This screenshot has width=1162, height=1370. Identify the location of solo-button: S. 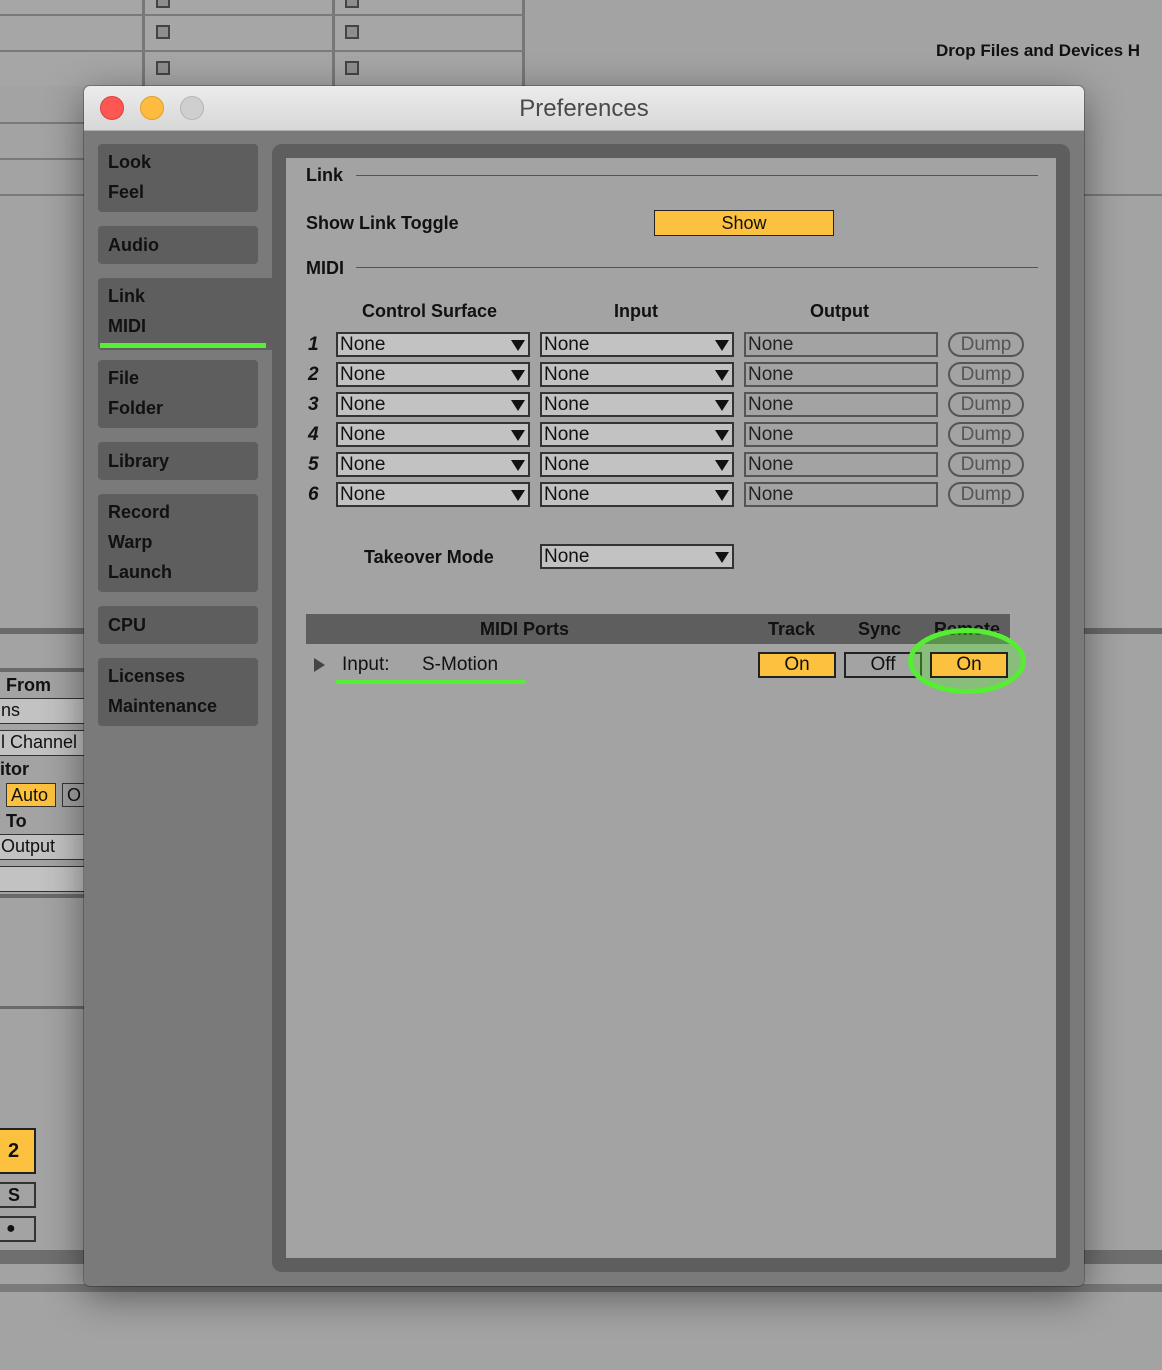
(18, 1195).